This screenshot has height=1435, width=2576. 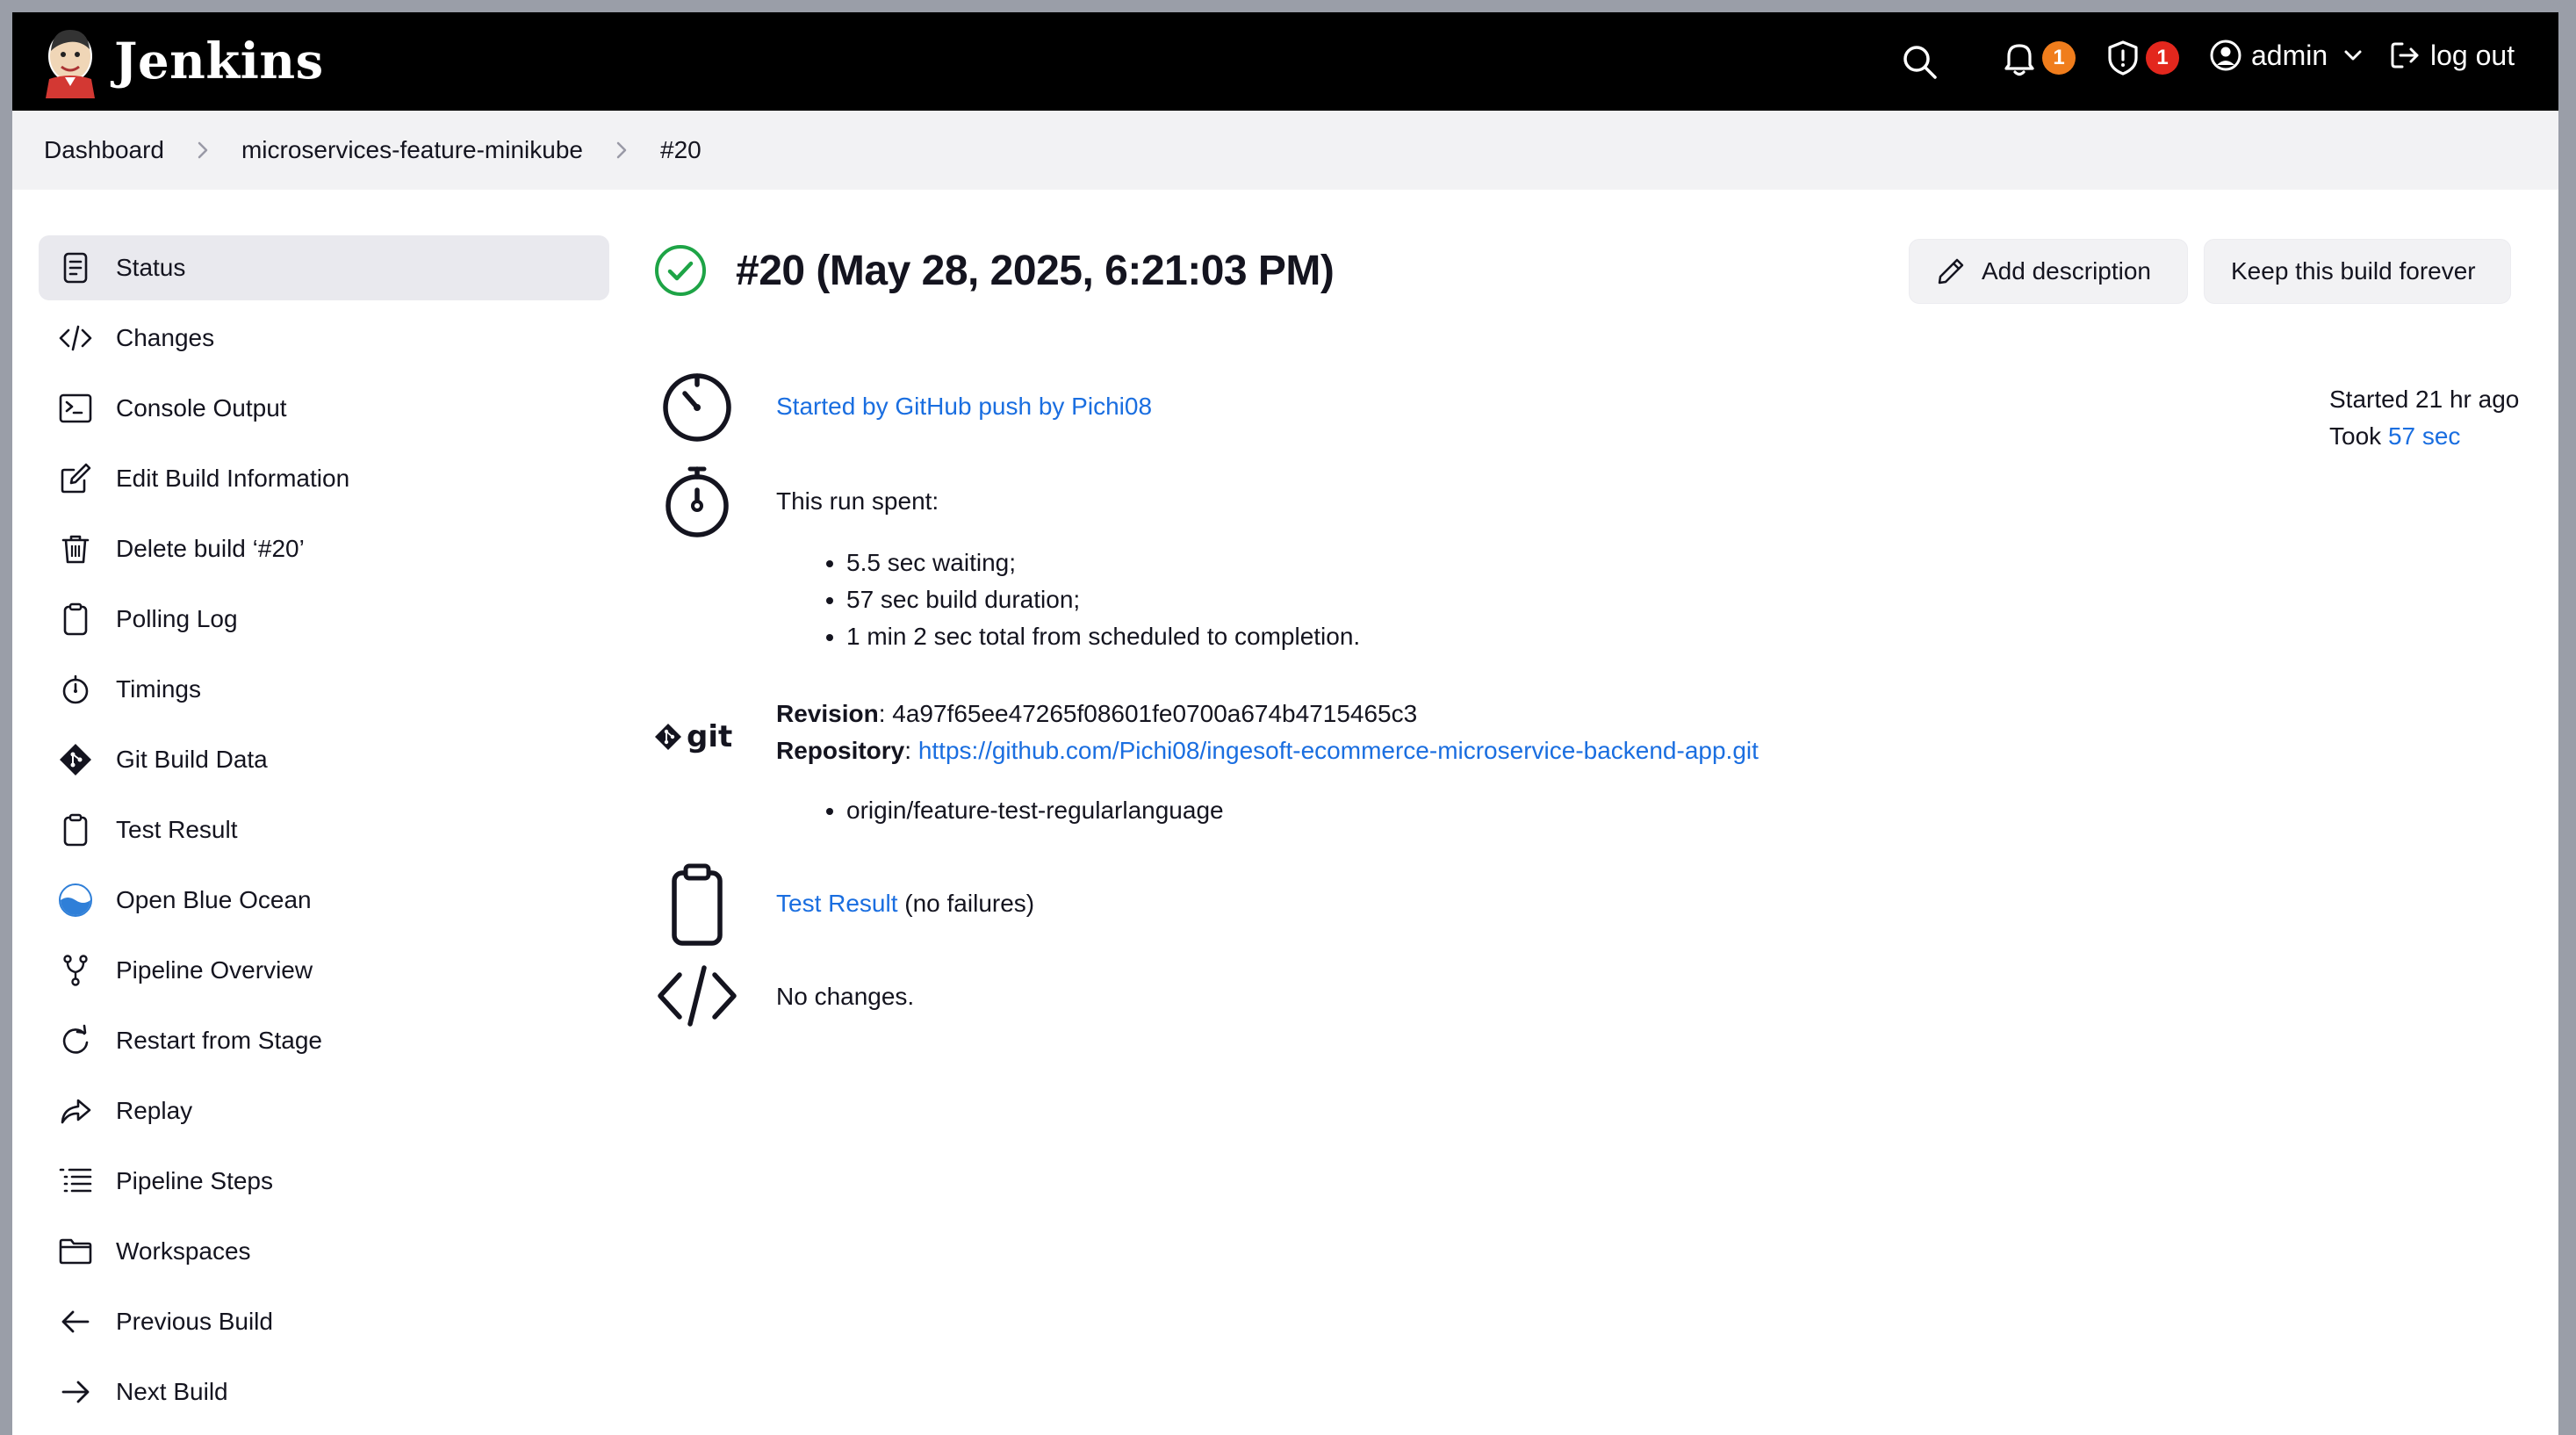 I want to click on chevron-down-icon, so click(x=2353, y=55).